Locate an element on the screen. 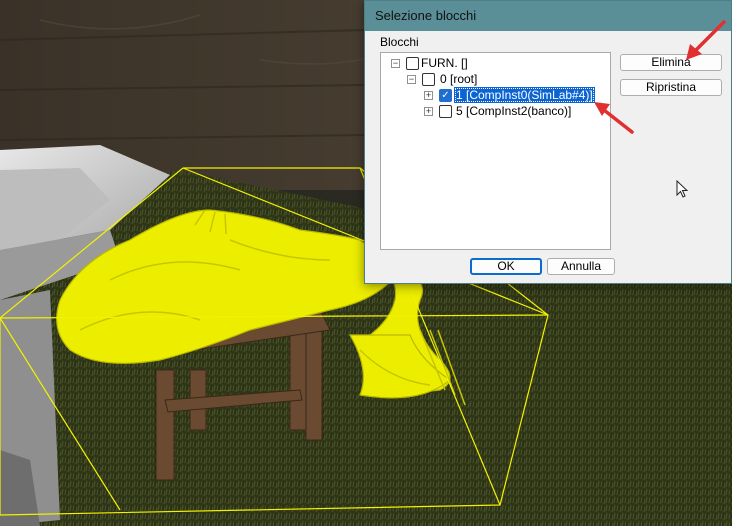 The width and height of the screenshot is (732, 526). tree-node-label: FURN. [] is located at coordinates (444, 63).